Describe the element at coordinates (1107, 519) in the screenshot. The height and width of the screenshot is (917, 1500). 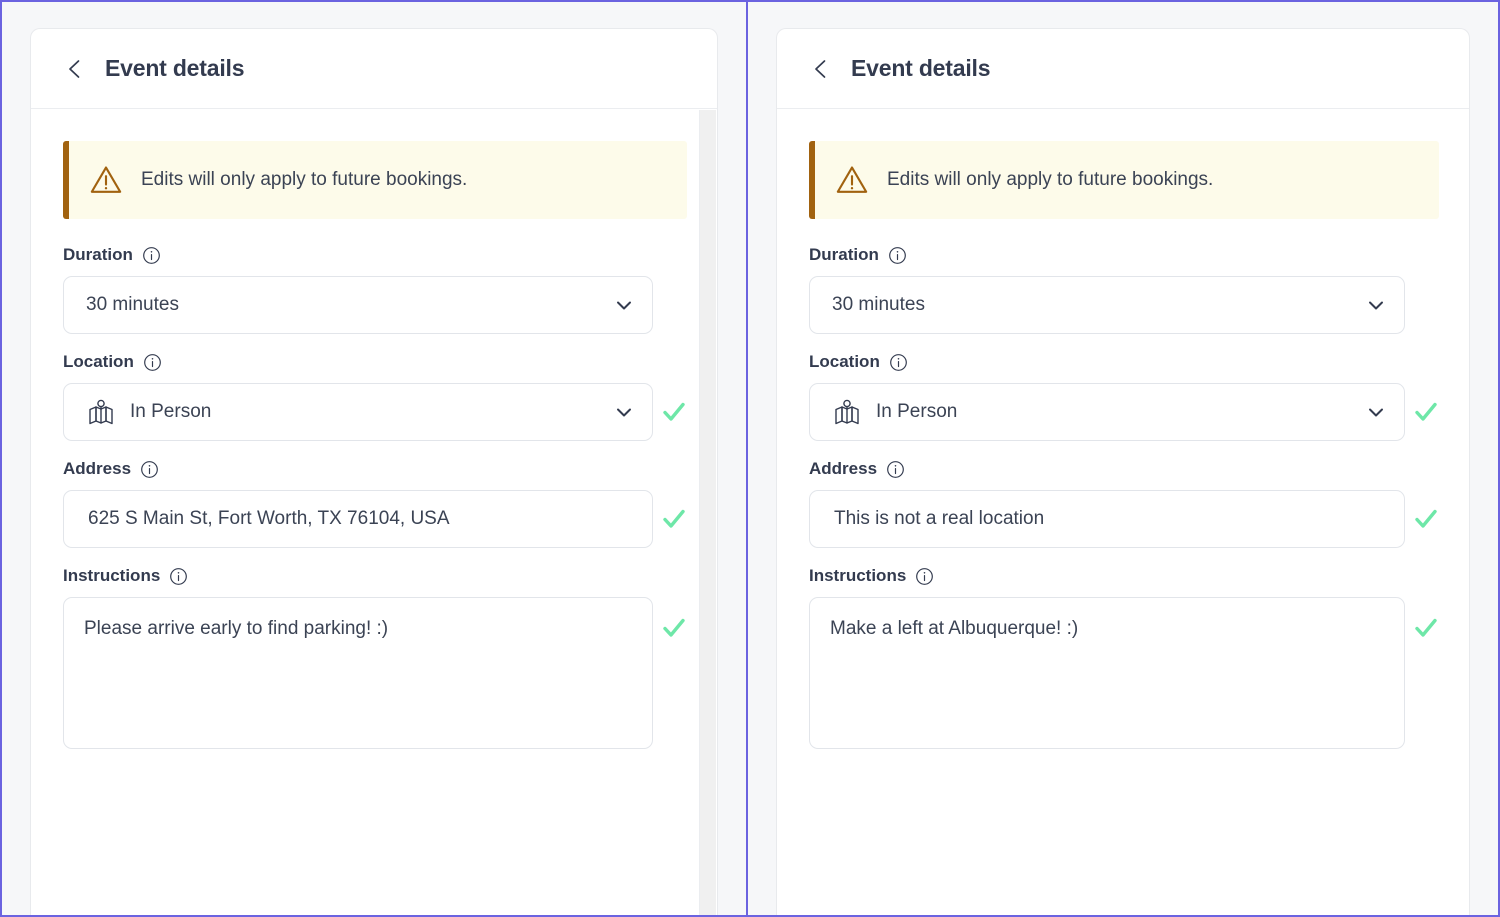
I see `address-input: This is not a real location` at that location.